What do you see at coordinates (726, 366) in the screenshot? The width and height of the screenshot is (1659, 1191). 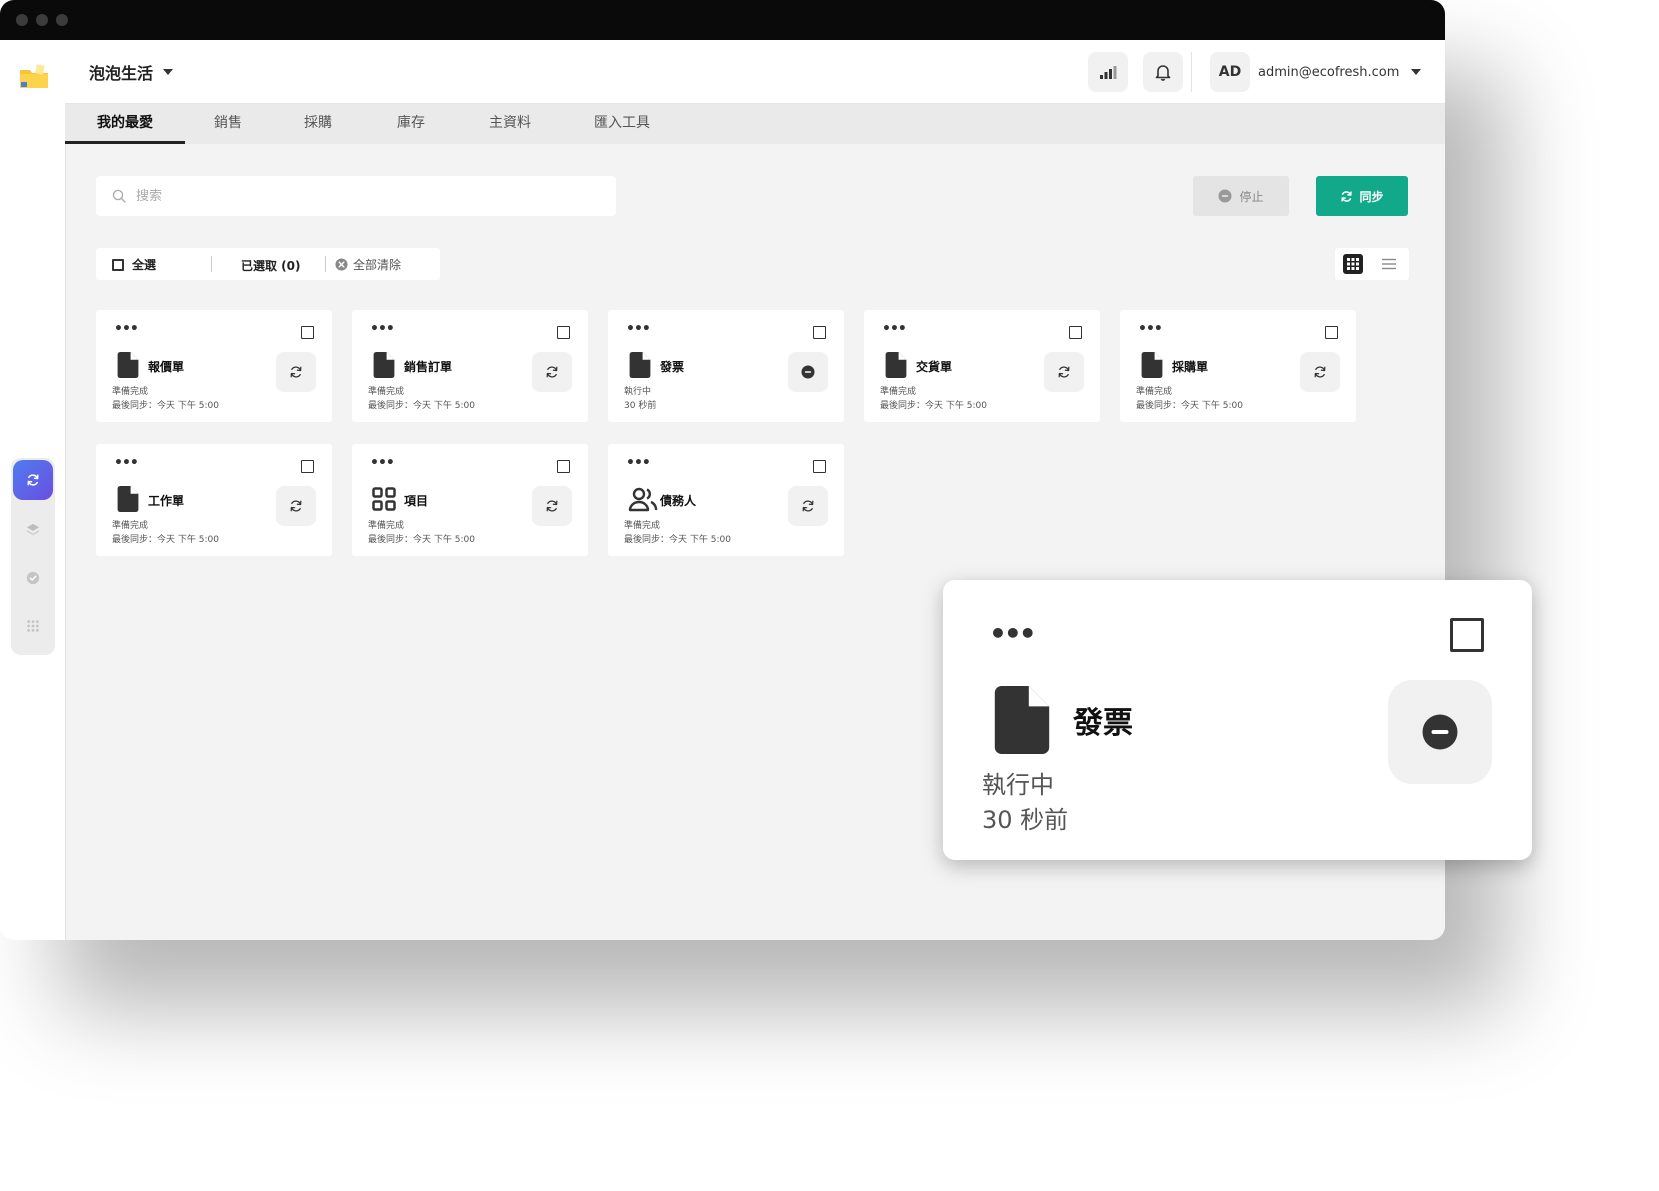 I see `sync-card: ••• 發票 執行中 30 秒前` at bounding box center [726, 366].